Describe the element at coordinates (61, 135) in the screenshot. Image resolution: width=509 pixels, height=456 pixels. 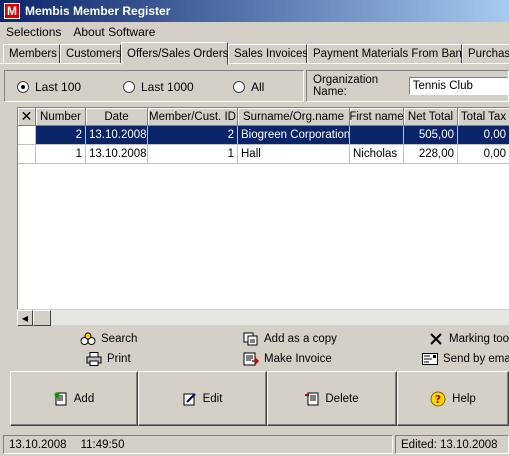
I see `cell-number: 2` at that location.